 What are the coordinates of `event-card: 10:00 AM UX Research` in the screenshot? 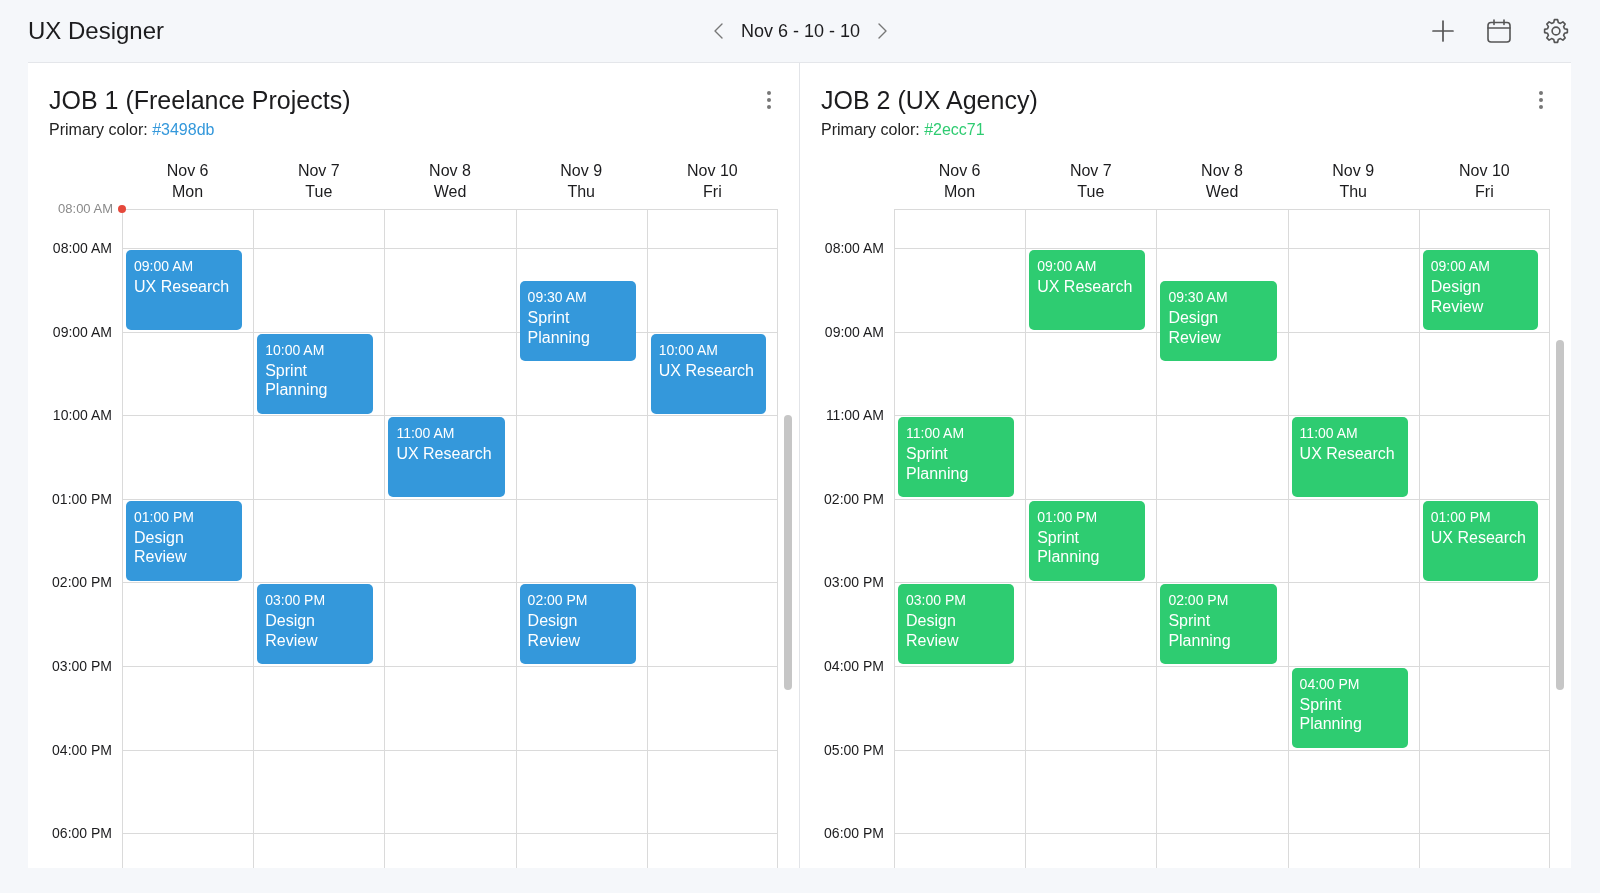 It's located at (708, 373).